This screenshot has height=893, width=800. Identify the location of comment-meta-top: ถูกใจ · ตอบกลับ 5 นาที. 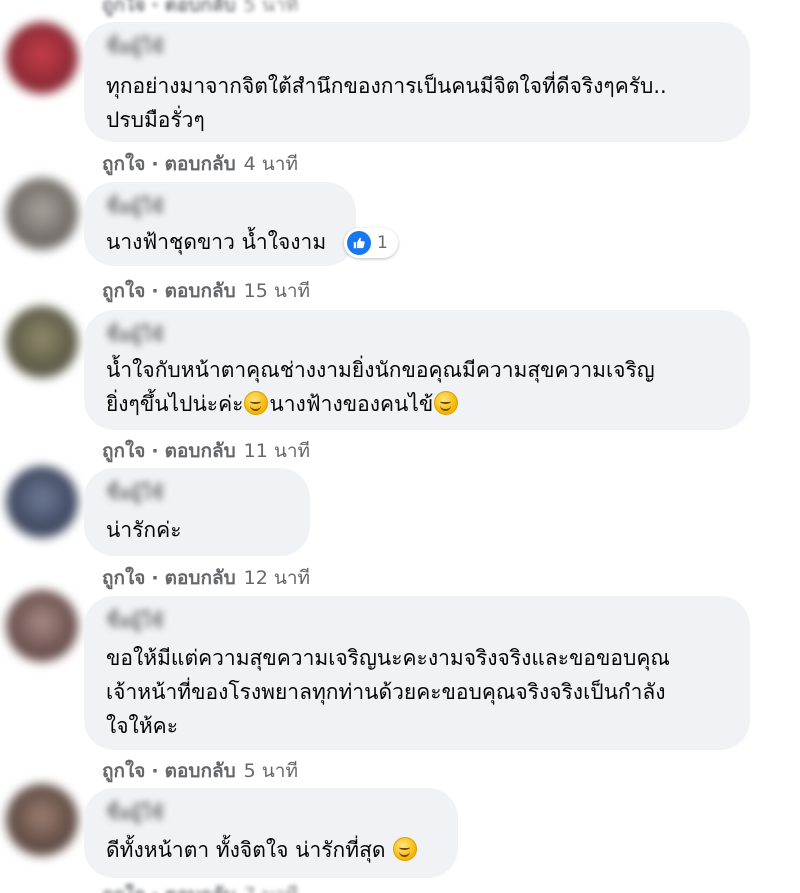
(200, 10).